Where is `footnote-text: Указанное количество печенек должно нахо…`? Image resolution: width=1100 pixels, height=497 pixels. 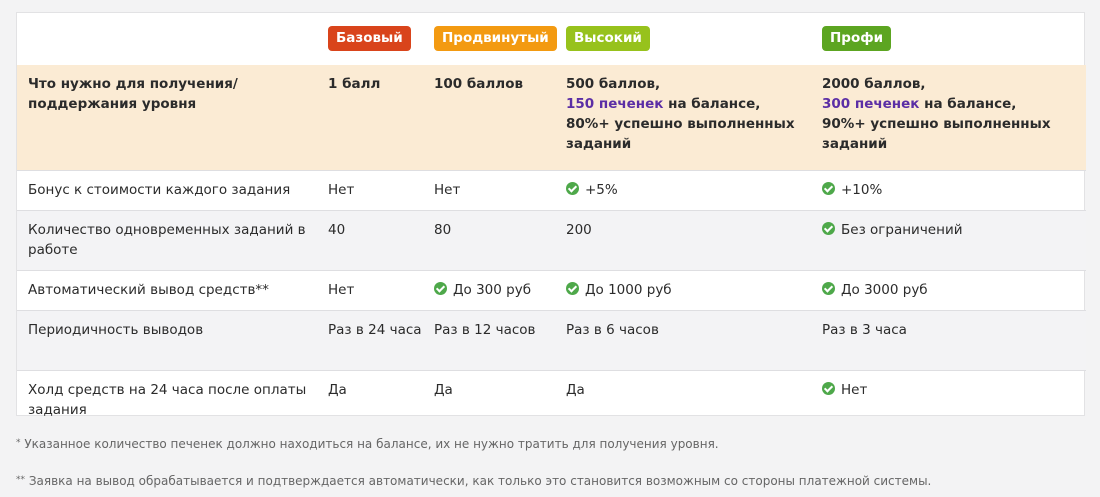
footnote-text: Указанное количество печенек должно нахо… is located at coordinates (369, 444).